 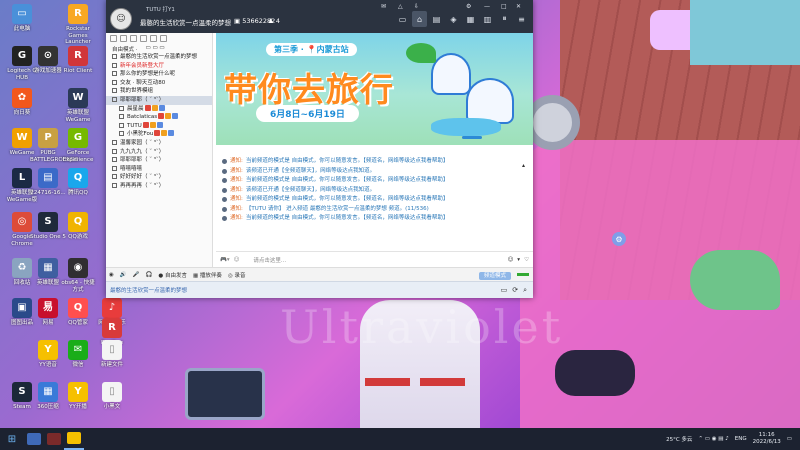 What do you see at coordinates (121, 19) in the screenshot?
I see `user-avatar: ☺` at bounding box center [121, 19].